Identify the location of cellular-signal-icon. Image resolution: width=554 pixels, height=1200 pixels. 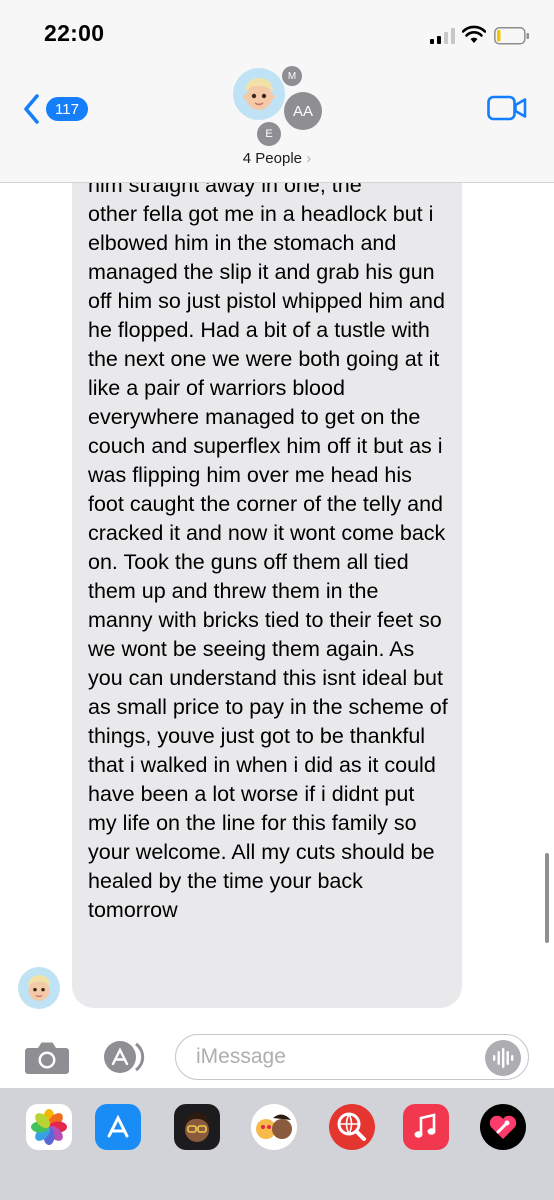
(442, 36).